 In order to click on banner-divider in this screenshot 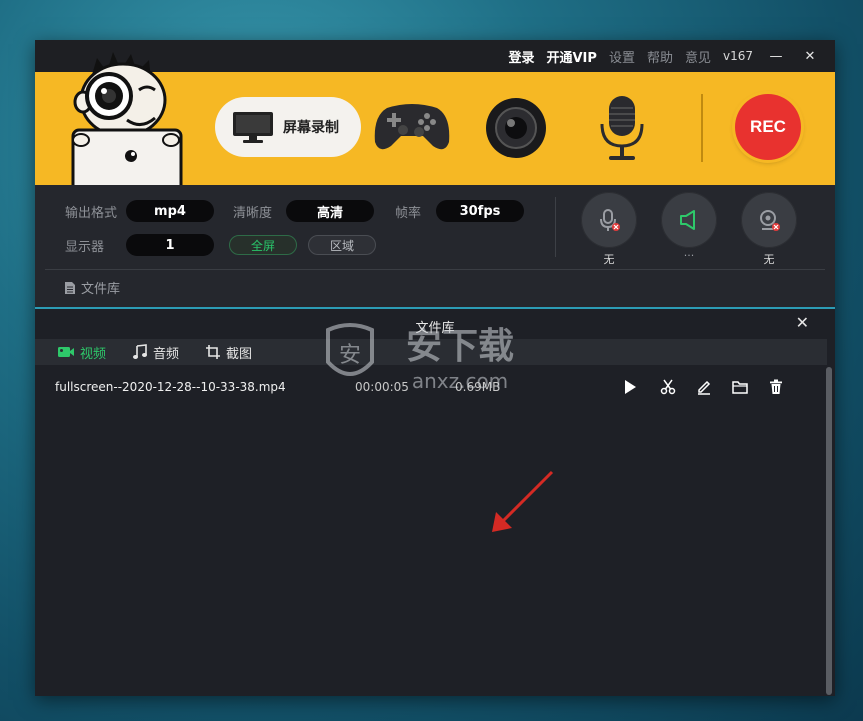, I will do `click(702, 128)`.